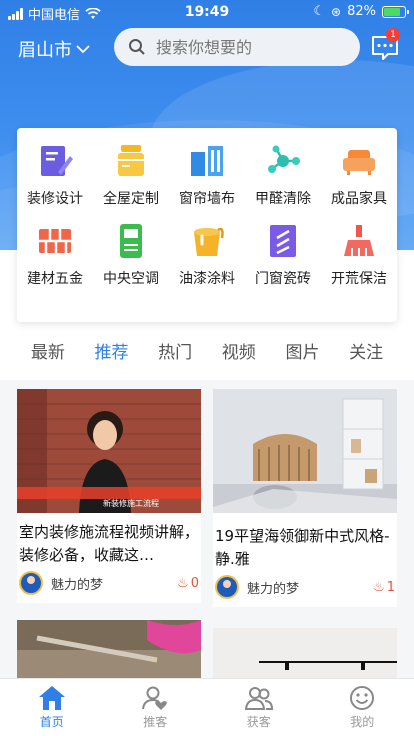  What do you see at coordinates (239, 355) in the screenshot?
I see `tab-video: 视频` at bounding box center [239, 355].